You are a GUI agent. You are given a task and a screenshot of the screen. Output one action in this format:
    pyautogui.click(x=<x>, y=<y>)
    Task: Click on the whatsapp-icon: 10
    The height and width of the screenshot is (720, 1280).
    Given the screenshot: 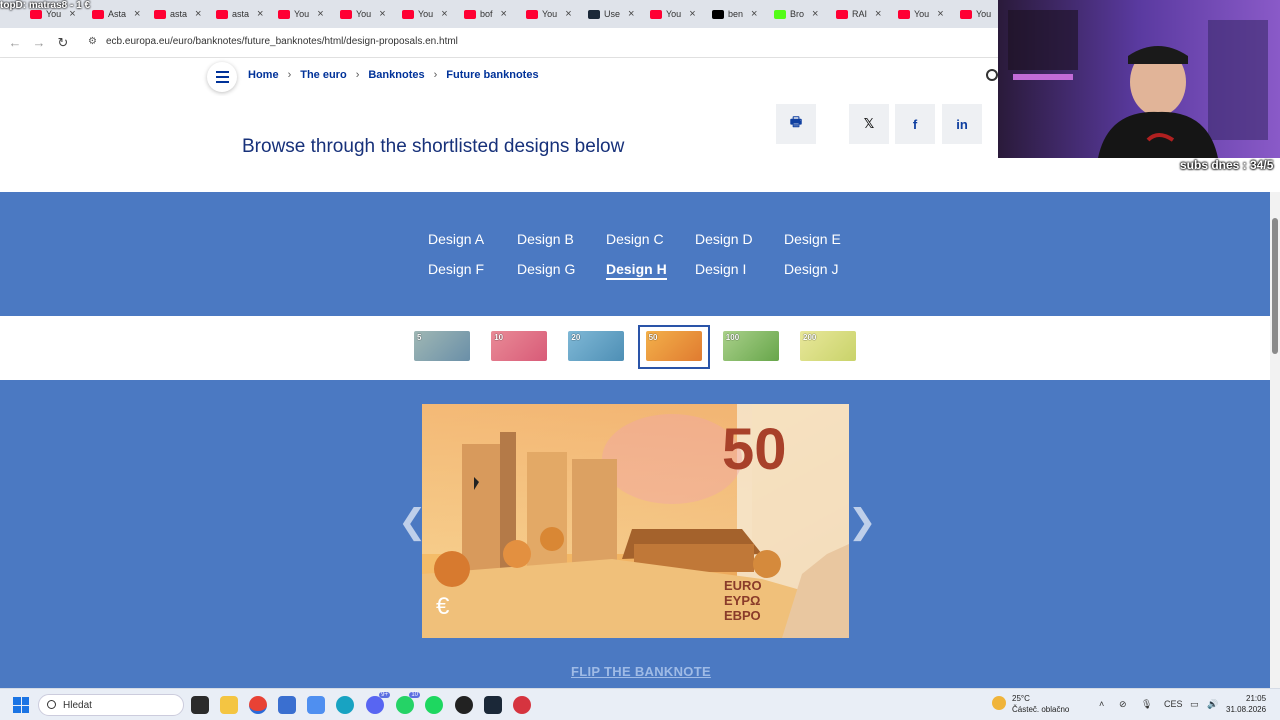 What is the action you would take?
    pyautogui.click(x=408, y=703)
    